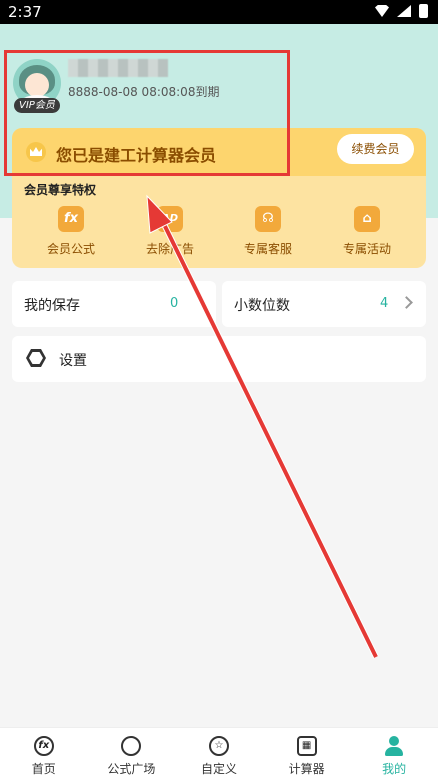 This screenshot has width=438, height=779. Describe the element at coordinates (382, 11) in the screenshot. I see `wifi-icon` at that location.